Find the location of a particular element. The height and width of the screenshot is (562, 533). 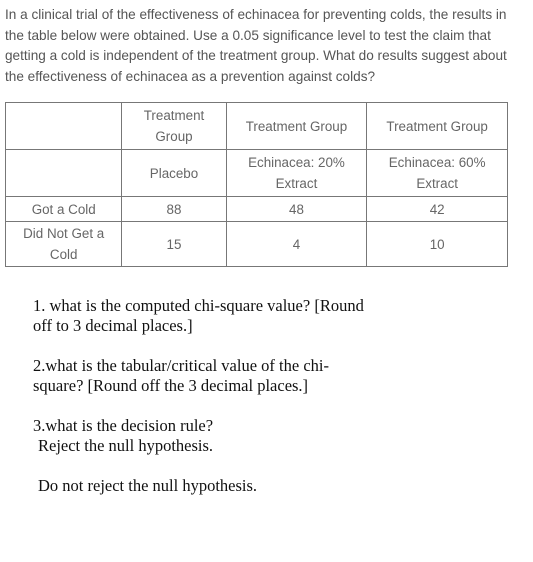

table-cell: 88 is located at coordinates (174, 209).